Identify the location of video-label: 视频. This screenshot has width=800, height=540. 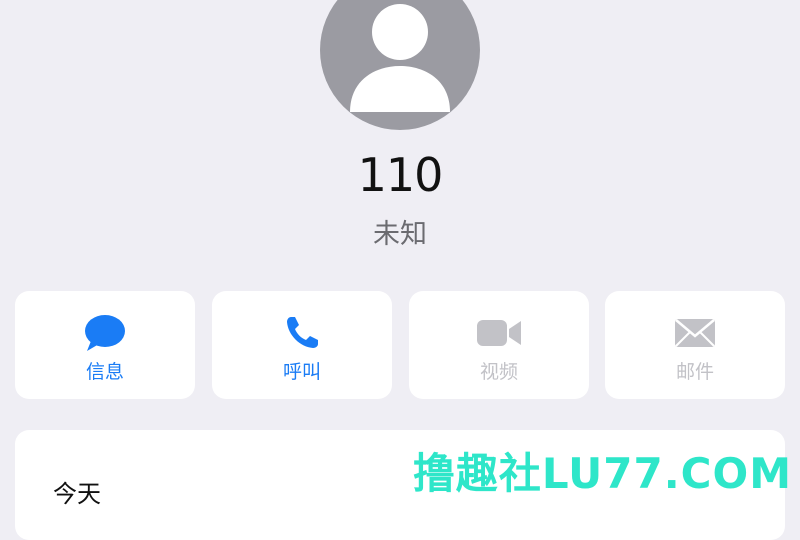
(498, 372).